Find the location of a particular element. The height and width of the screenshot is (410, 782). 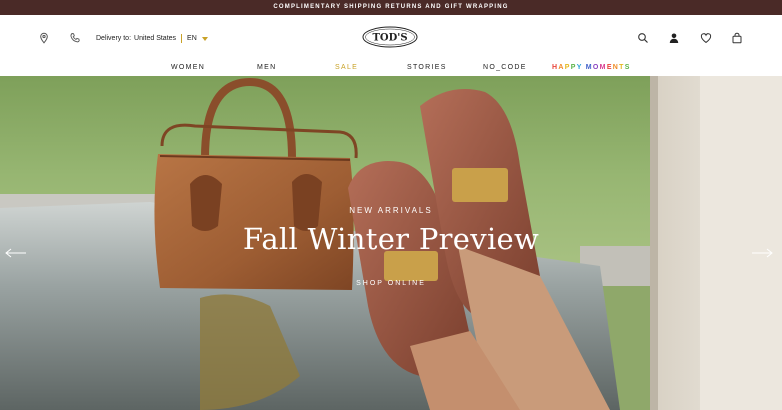

delivery-selector: Delivery to: United States EN is located at coordinates (152, 38).